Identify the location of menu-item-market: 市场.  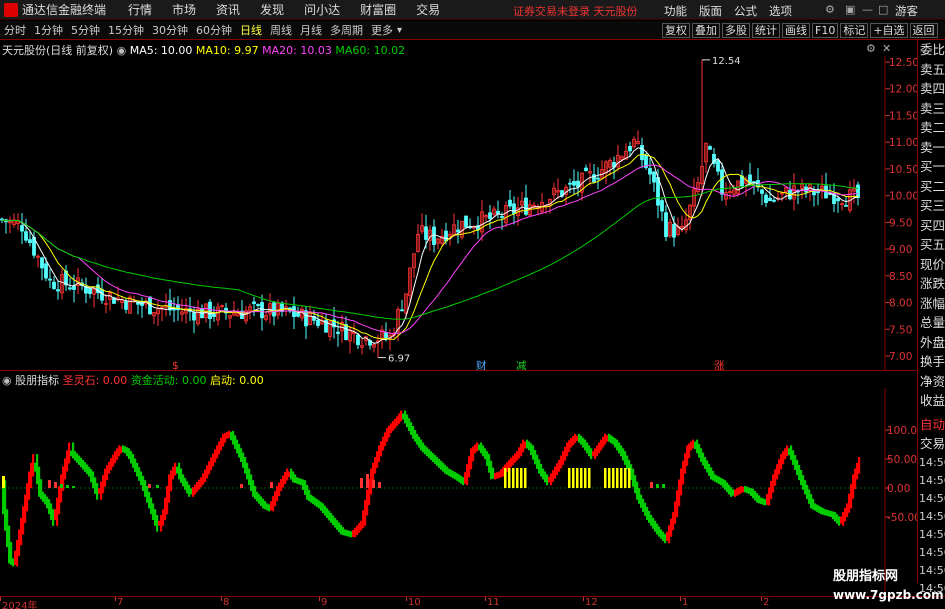
(184, 9).